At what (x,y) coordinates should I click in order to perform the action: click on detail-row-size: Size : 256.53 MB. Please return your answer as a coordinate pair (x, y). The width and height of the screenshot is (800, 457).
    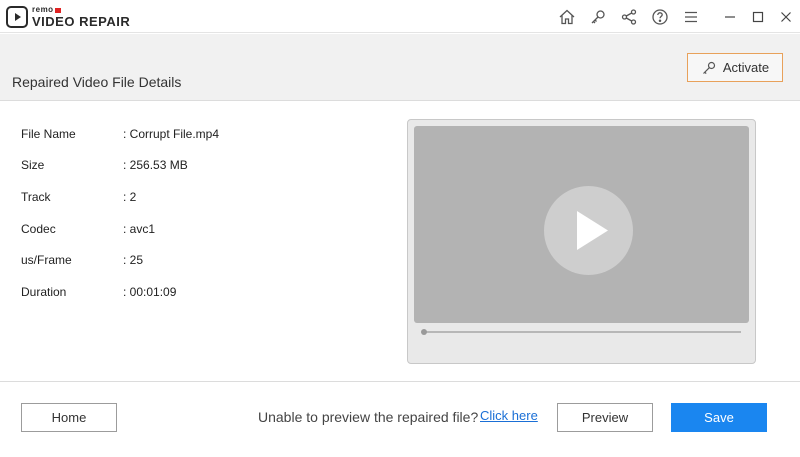
    Looking at the image, I should click on (171, 166).